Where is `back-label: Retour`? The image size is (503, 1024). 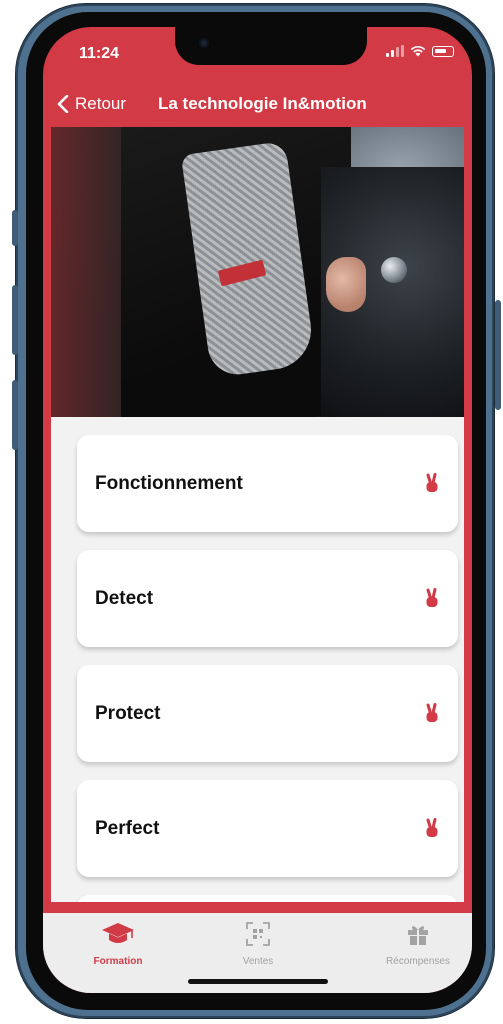
back-label: Retour is located at coordinates (101, 103).